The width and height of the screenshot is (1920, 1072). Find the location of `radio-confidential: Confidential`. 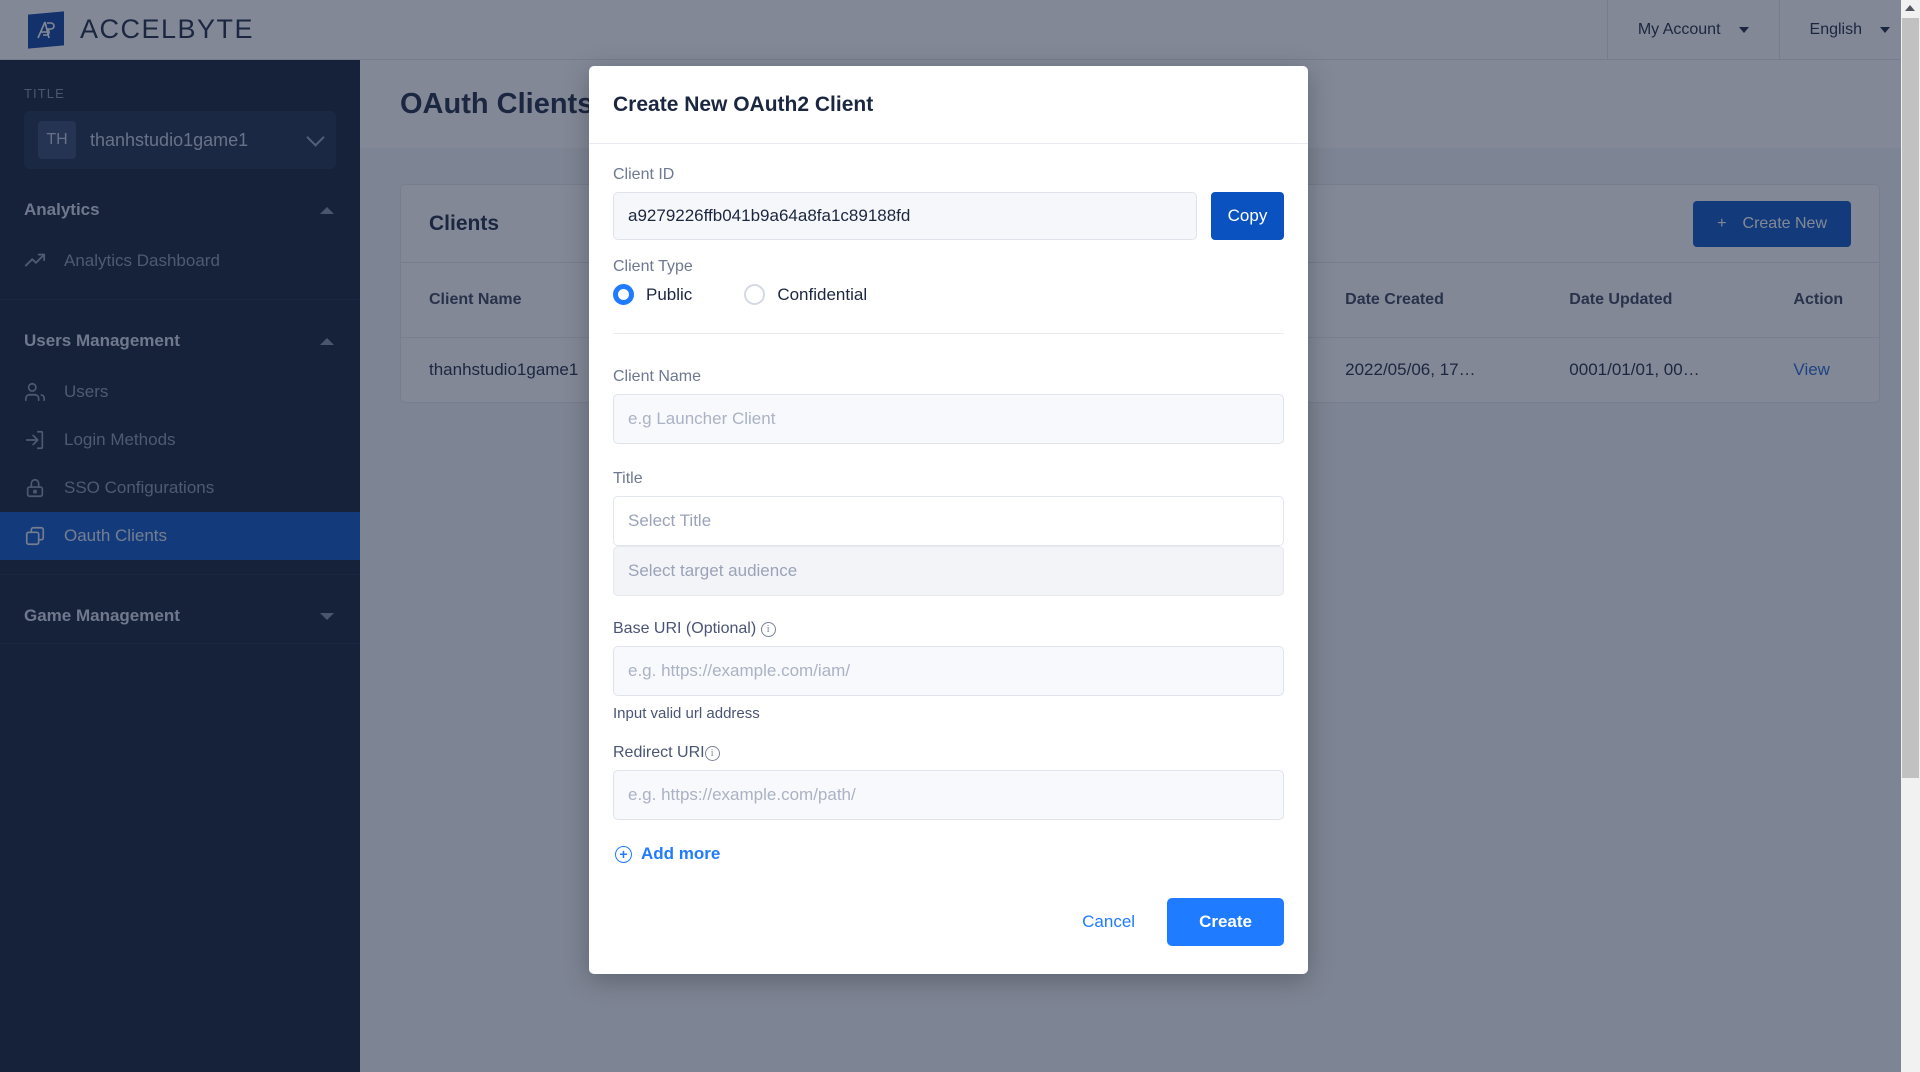

radio-confidential: Confidential is located at coordinates (805, 294).